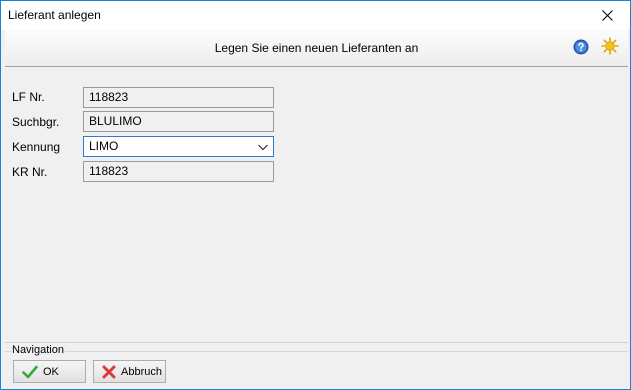  What do you see at coordinates (109, 171) in the screenshot?
I see `kr-nr-value: 118823` at bounding box center [109, 171].